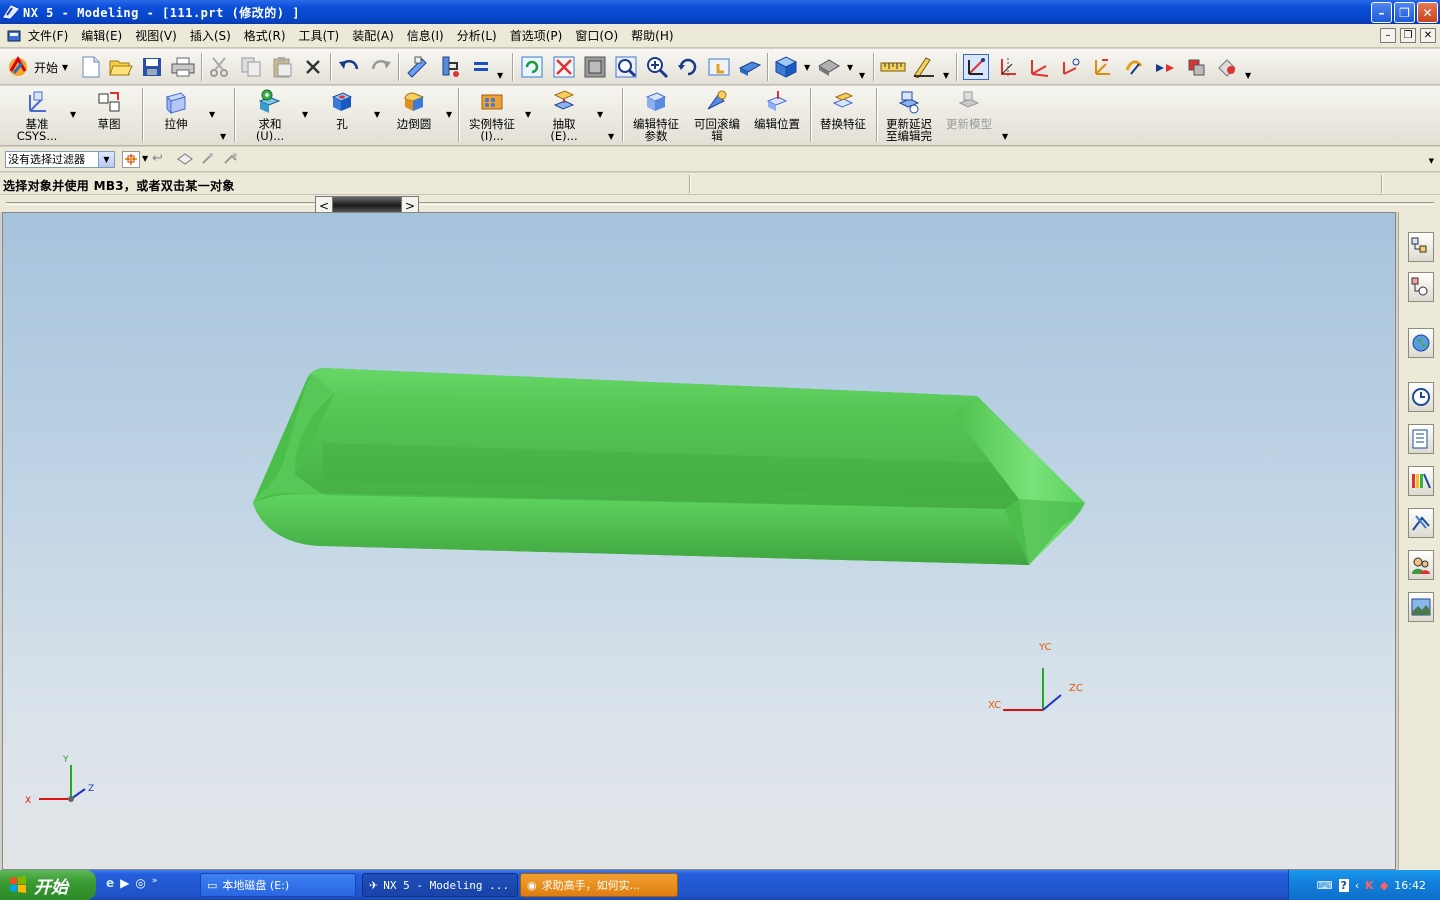 This screenshot has height=900, width=1440. Describe the element at coordinates (381, 67) in the screenshot. I see `redo-icon` at that location.